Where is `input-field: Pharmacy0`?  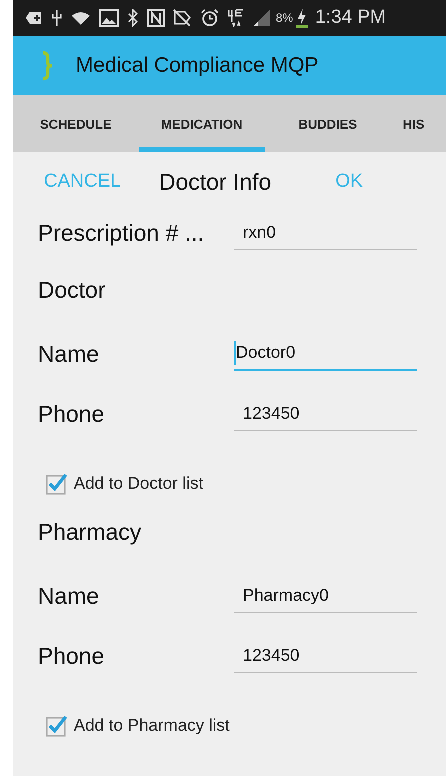
input-field: Pharmacy0 is located at coordinates (325, 596).